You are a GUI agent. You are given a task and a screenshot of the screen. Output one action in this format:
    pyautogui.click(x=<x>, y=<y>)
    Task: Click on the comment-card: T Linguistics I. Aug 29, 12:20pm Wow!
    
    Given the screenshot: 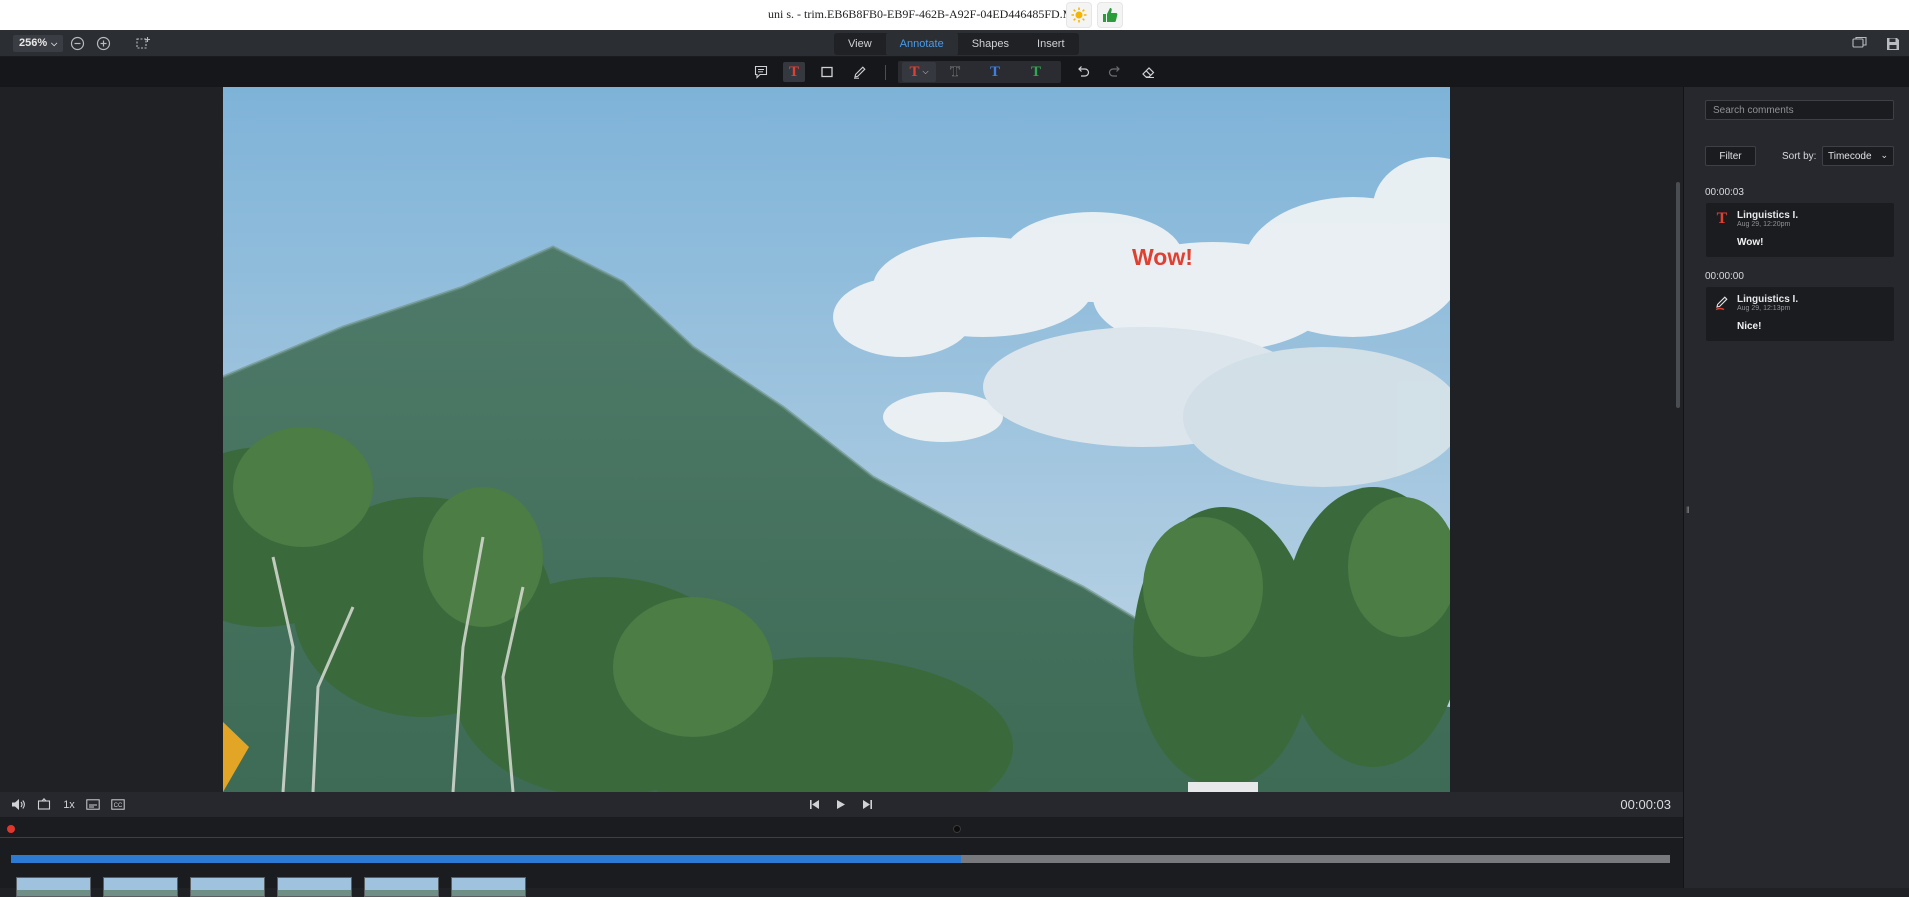 What is the action you would take?
    pyautogui.click(x=1800, y=230)
    